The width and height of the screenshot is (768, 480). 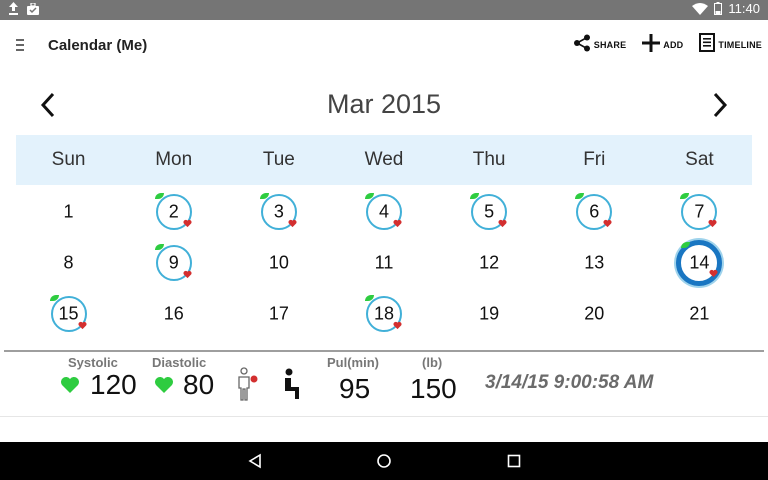 I want to click on menu-icon, so click(x=22, y=45).